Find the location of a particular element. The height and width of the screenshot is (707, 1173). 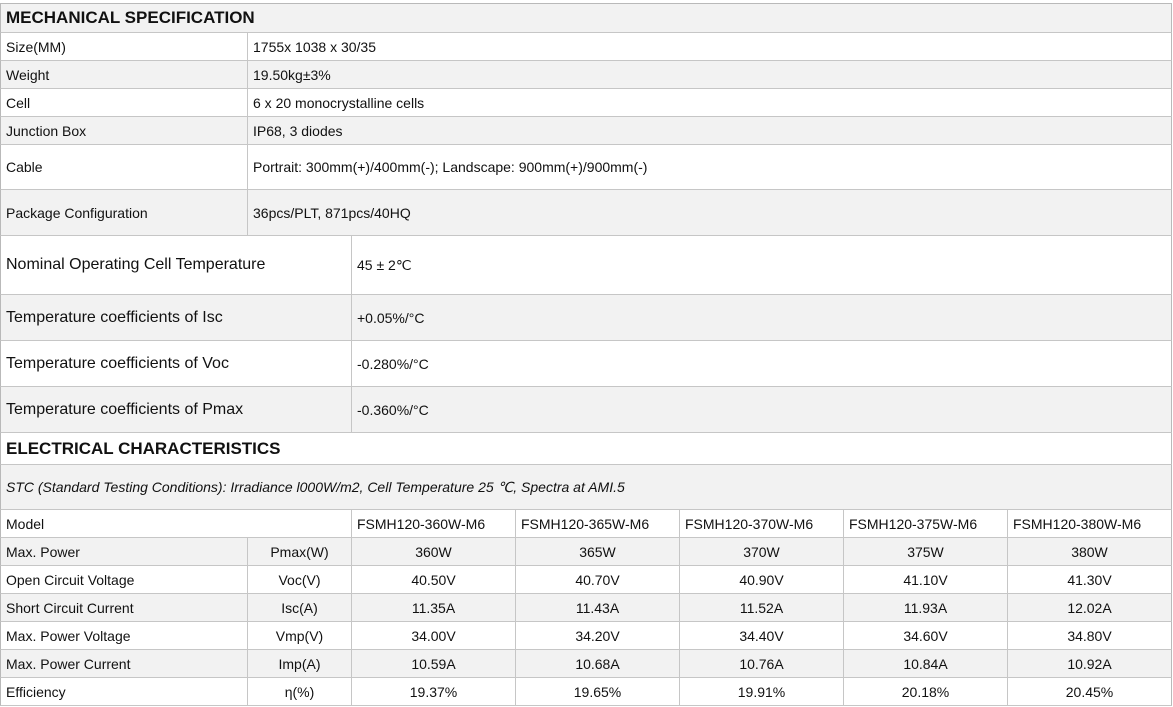

electrical-title-row: ELECTRICAL CHARACTERISTICS is located at coordinates (586, 449).